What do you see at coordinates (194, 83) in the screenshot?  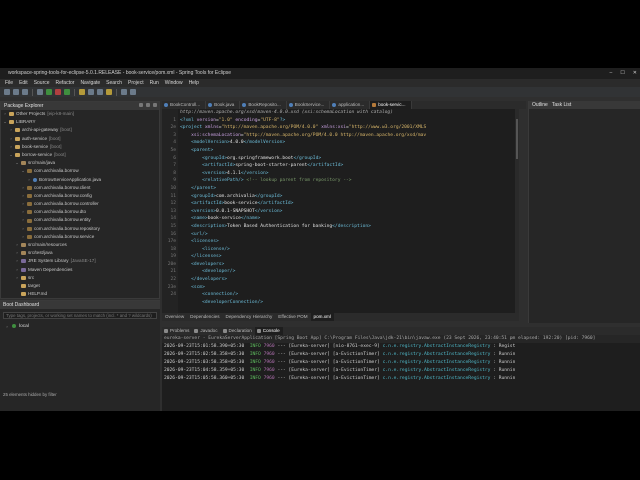 I see `menu-item-help: Help` at bounding box center [194, 83].